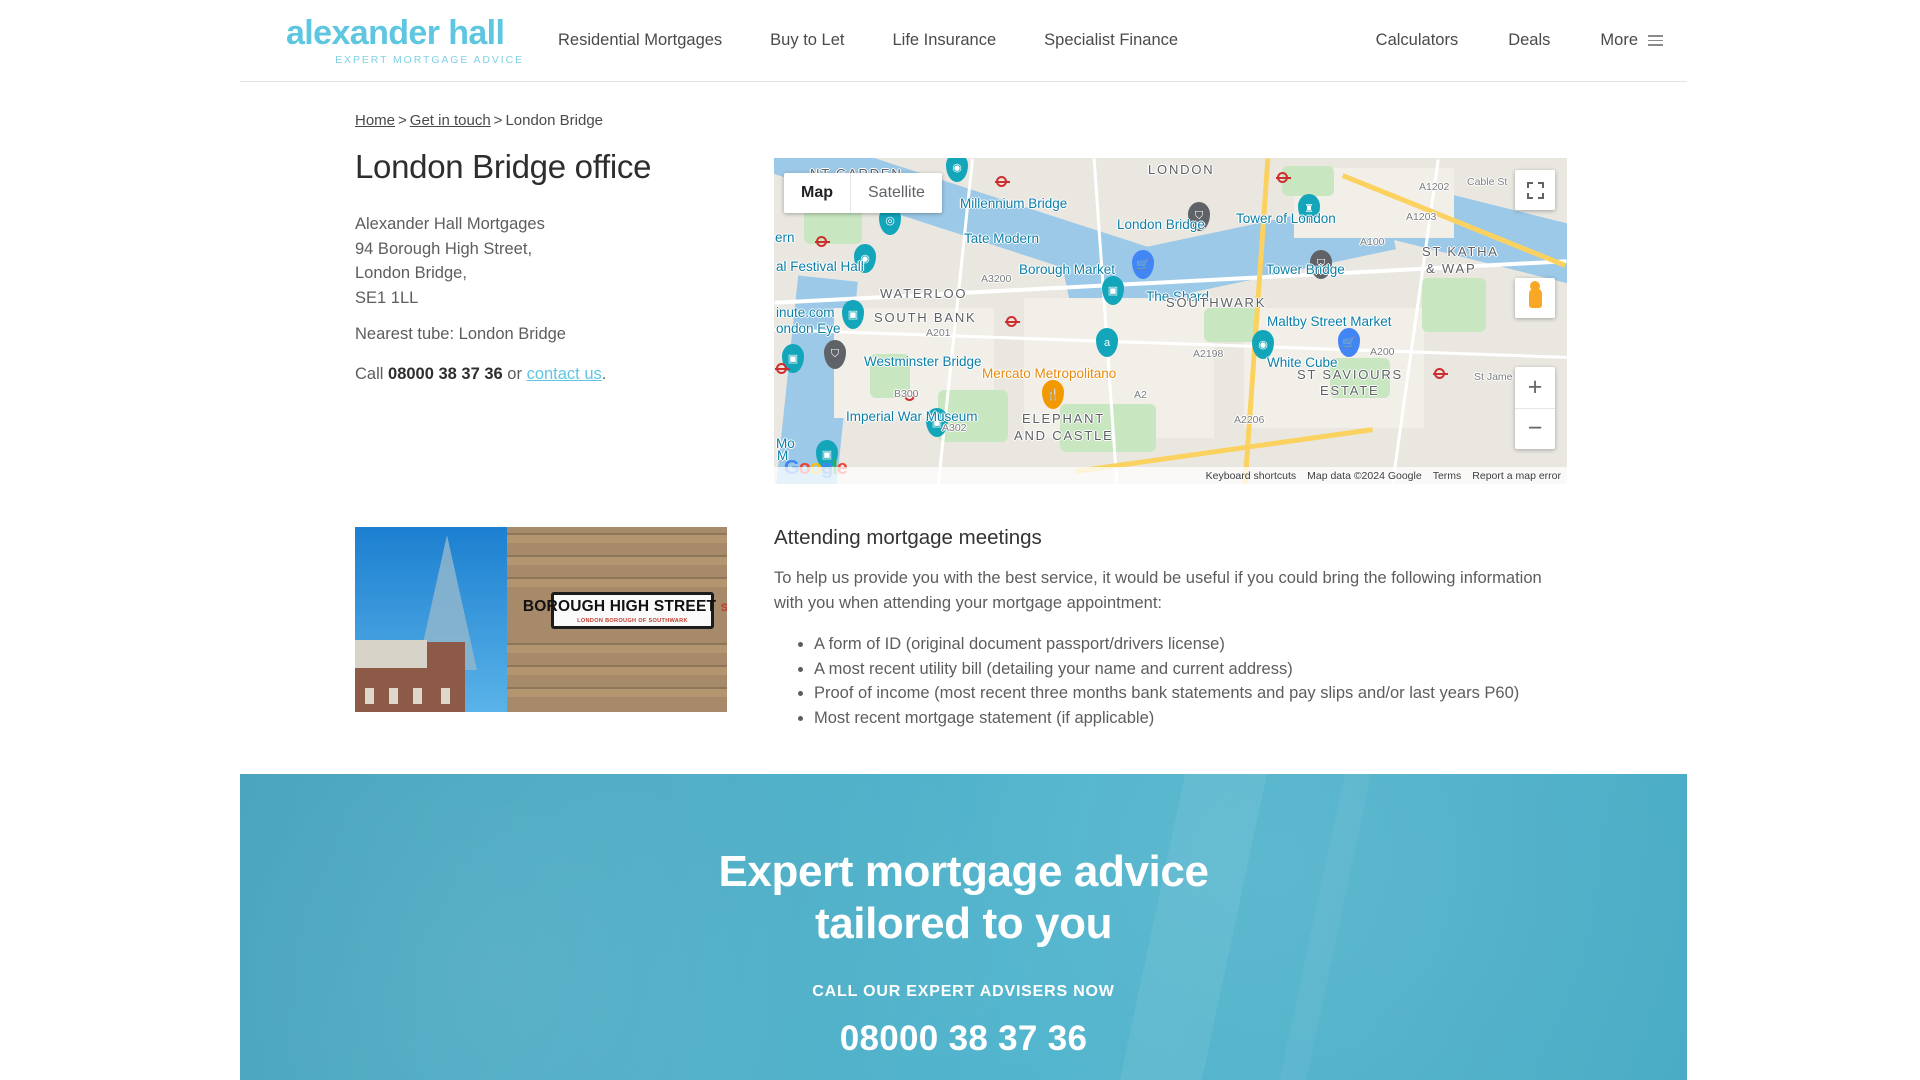  I want to click on map-terms-link: Terms, so click(1447, 476).